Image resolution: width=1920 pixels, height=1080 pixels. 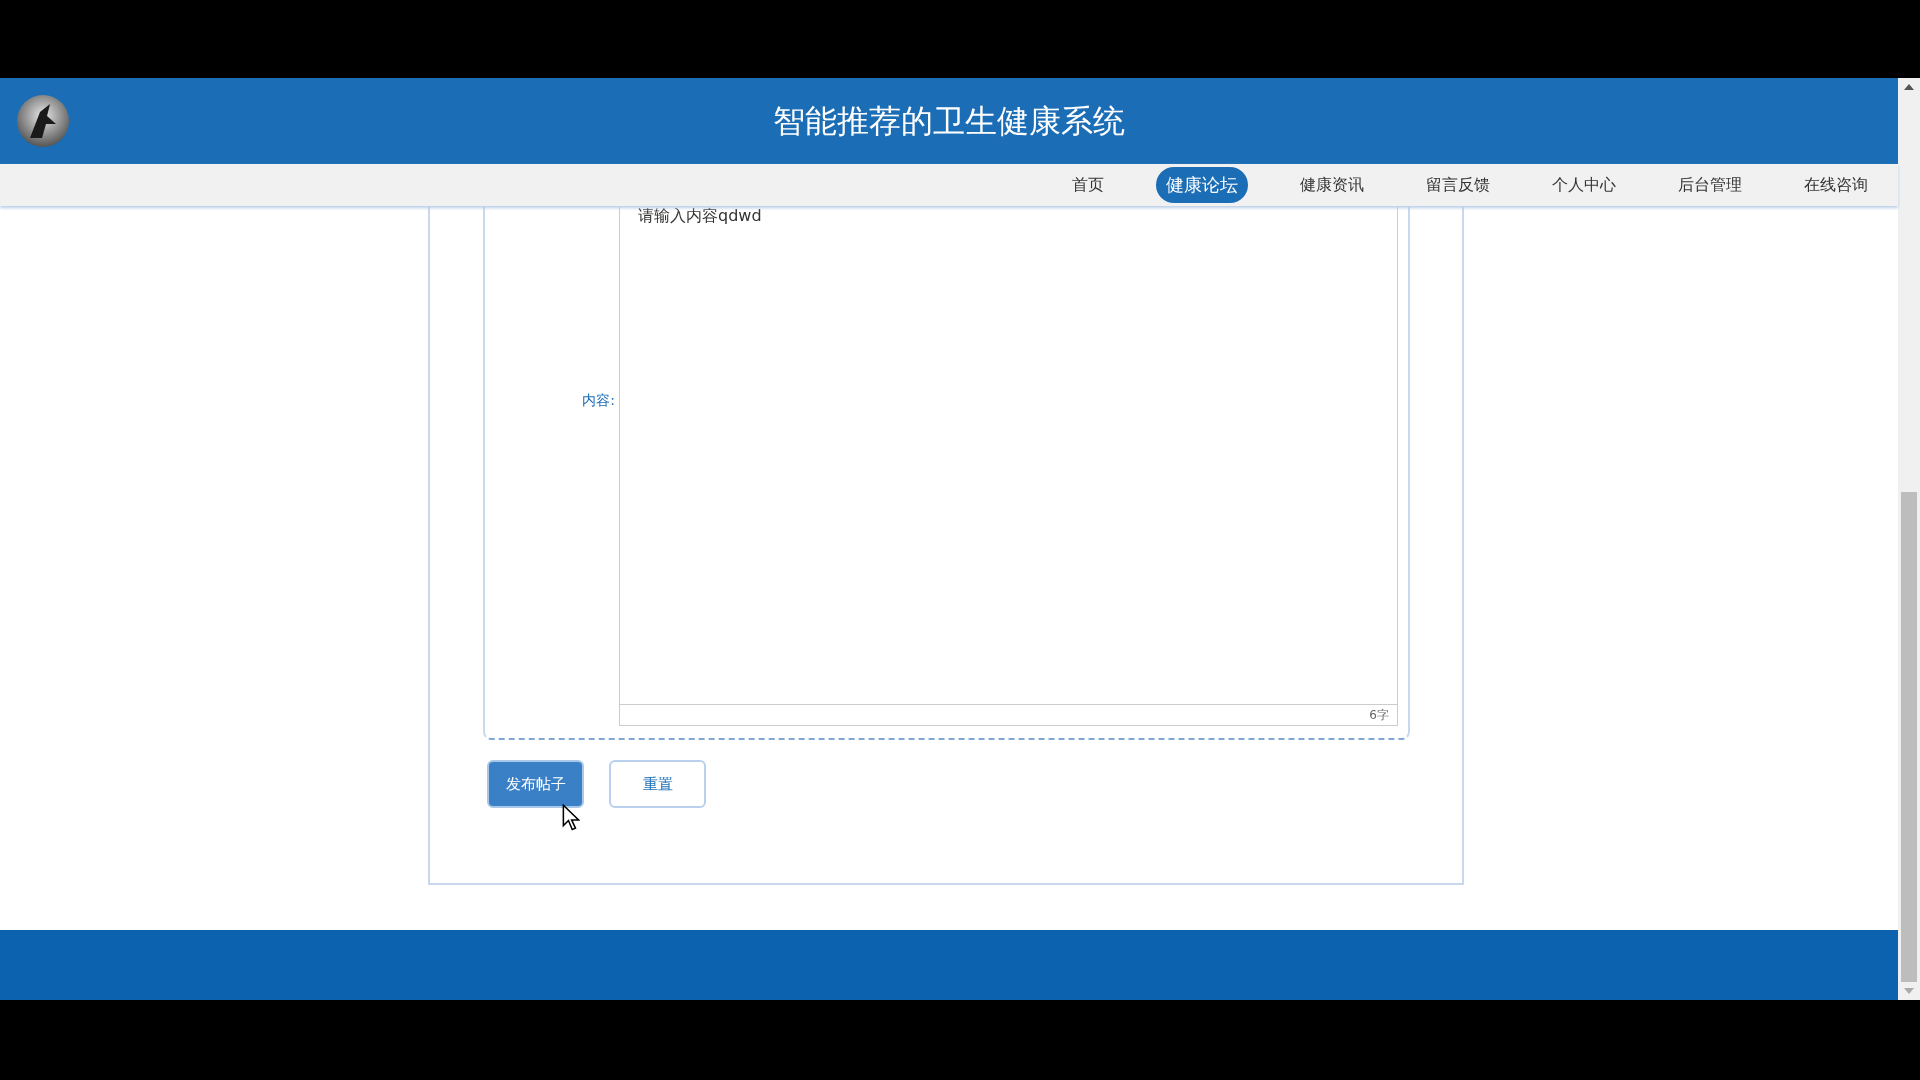 I want to click on site-title: 智能推荐的卫生健康系统, so click(x=949, y=121).